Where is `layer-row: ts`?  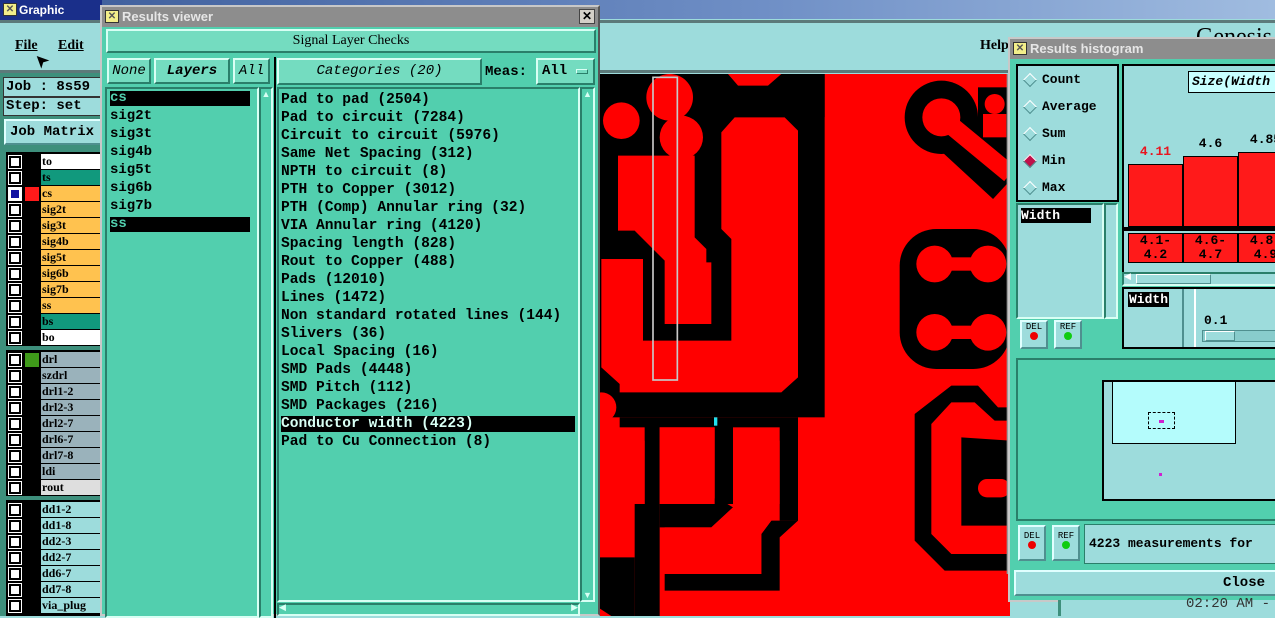
layer-row: ts is located at coordinates (54, 178).